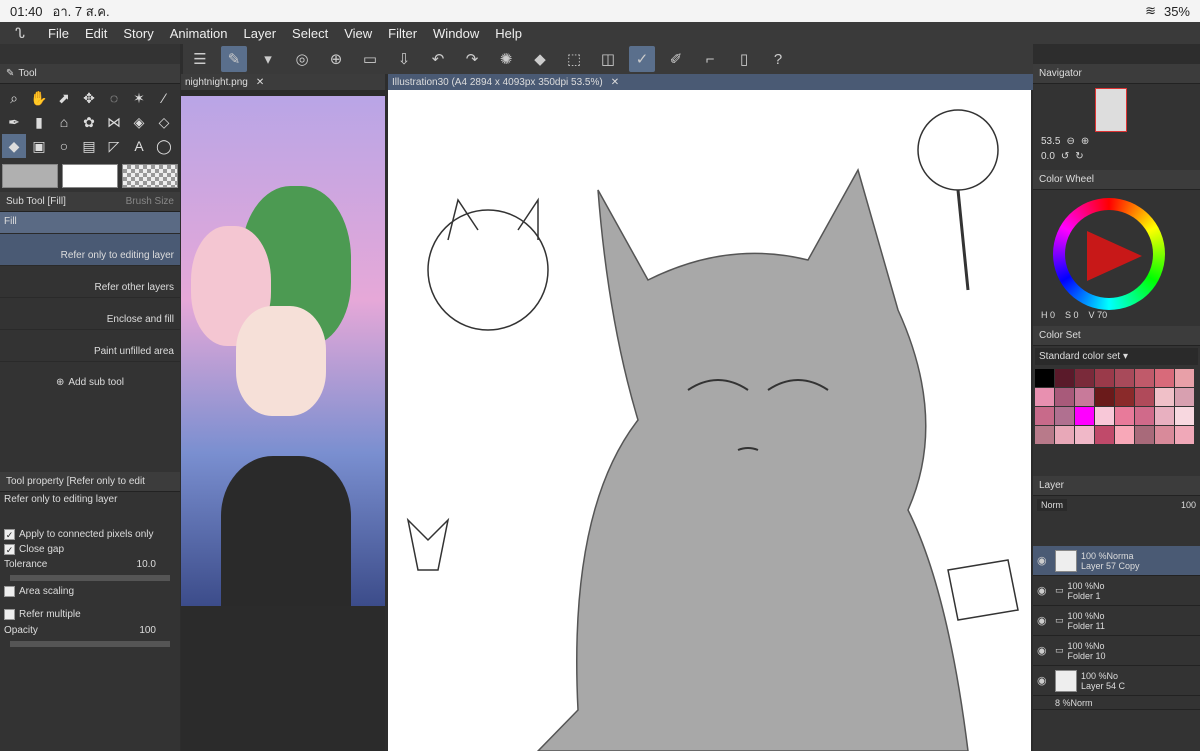 This screenshot has width=1200, height=751. Describe the element at coordinates (90, 549) in the screenshot. I see `close-gap-checkbox: ✓ Close gap` at that location.